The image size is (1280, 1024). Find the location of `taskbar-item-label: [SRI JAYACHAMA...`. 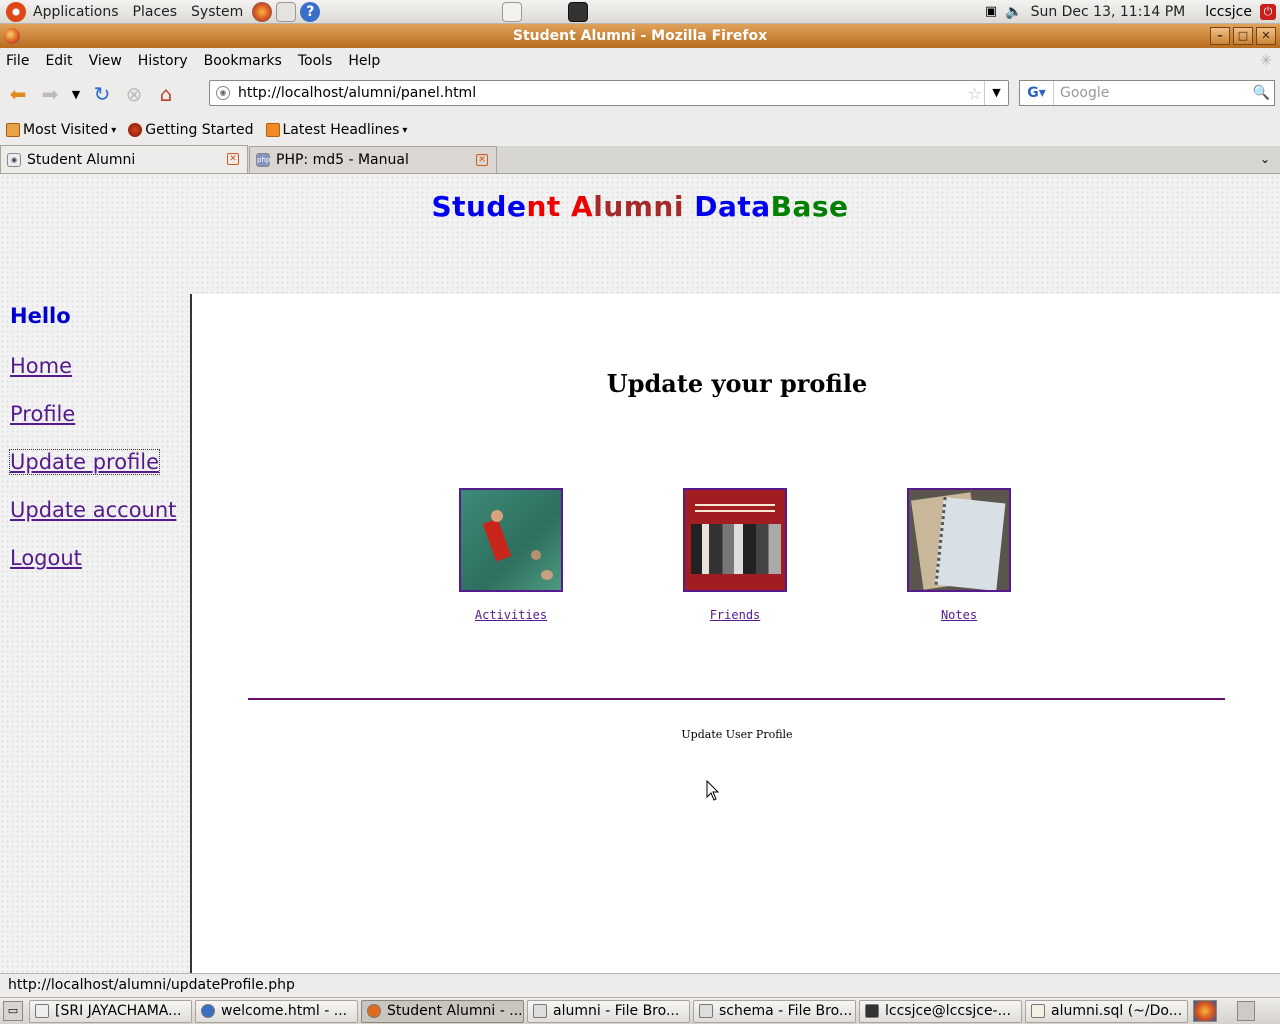

taskbar-item-label: [SRI JAYACHAMA... is located at coordinates (118, 1011).